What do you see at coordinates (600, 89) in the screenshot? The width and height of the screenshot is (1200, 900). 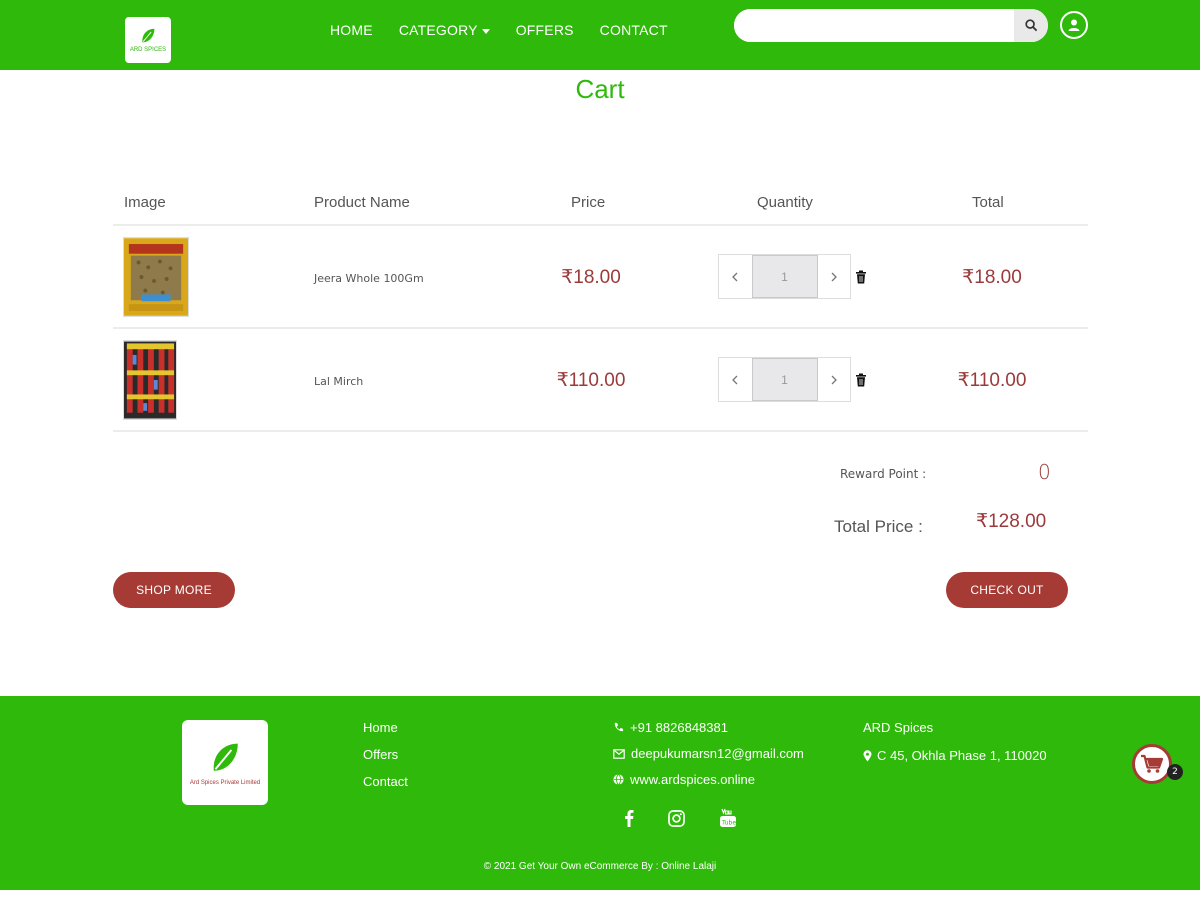 I see `page-title: Cart` at bounding box center [600, 89].